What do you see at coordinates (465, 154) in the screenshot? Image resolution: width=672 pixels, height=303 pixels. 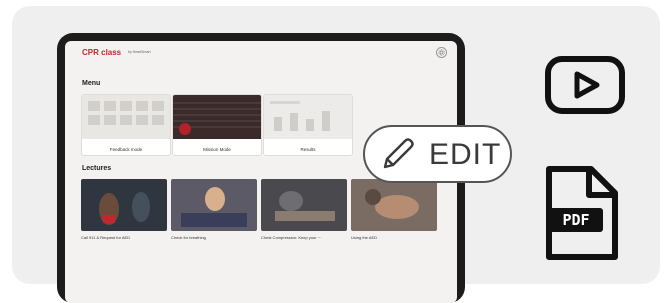 I see `edit-label: EDIT` at bounding box center [465, 154].